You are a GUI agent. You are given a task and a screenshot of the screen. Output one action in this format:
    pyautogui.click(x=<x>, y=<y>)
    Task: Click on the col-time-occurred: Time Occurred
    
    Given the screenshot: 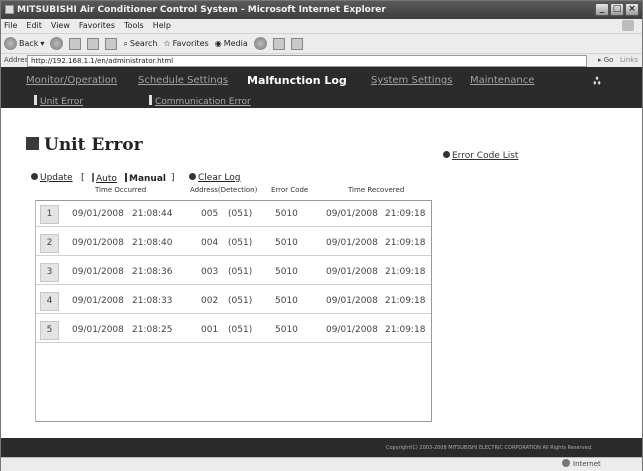 What is the action you would take?
    pyautogui.click(x=121, y=190)
    